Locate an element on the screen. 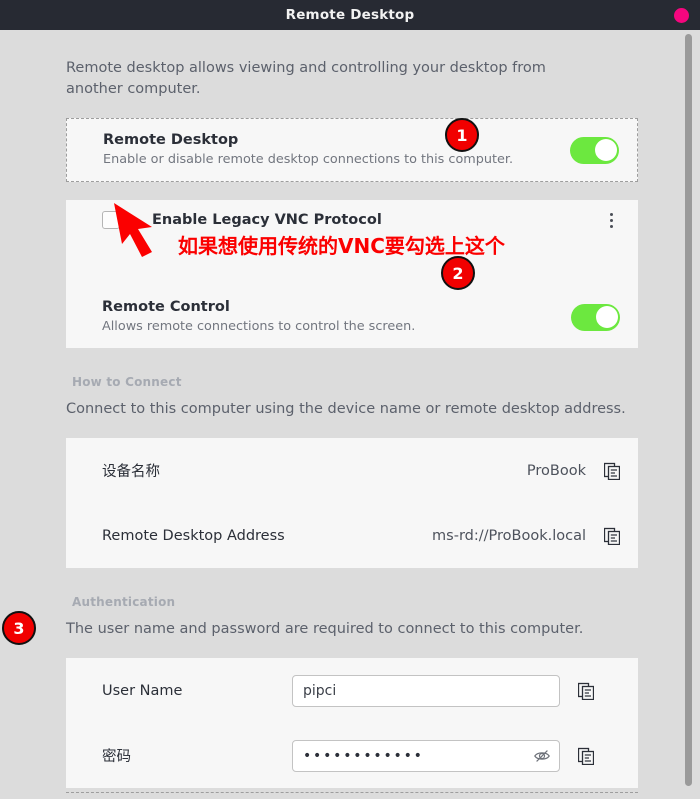 The width and height of the screenshot is (700, 799). vertical-scrollbar is located at coordinates (688, 414).